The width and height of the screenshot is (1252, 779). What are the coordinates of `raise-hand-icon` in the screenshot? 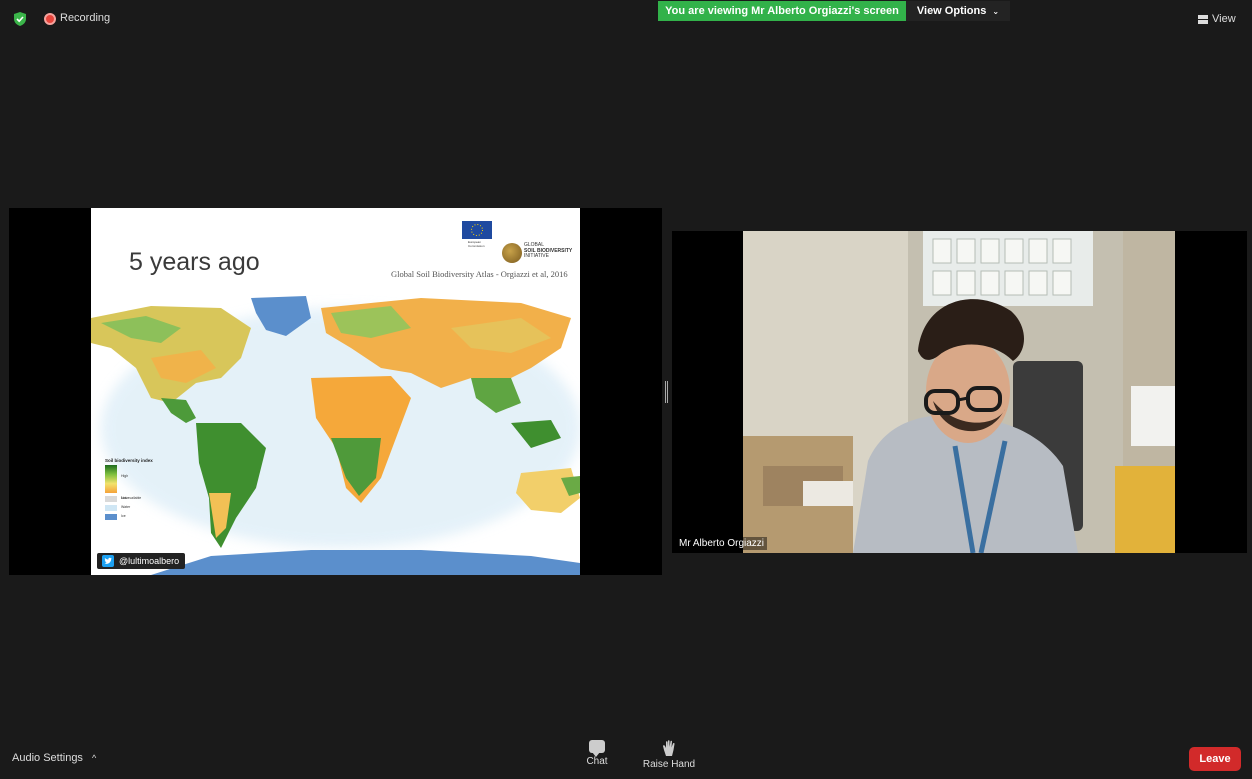 It's located at (669, 748).